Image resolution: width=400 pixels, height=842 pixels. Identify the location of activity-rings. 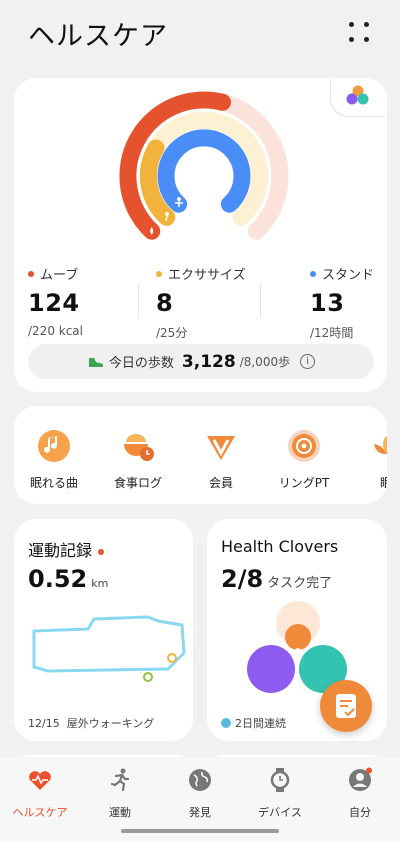
(204, 173).